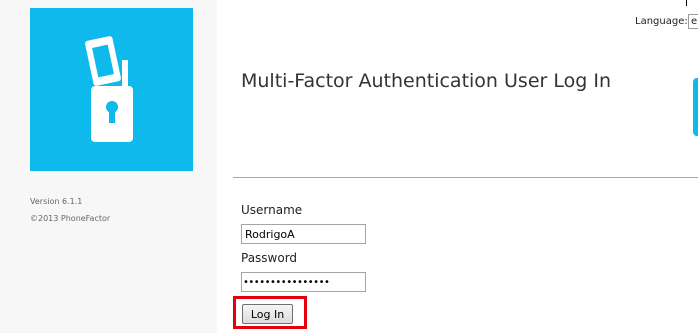  Describe the element at coordinates (70, 218) in the screenshot. I see `copyright-text: ©2013 PhoneFactor` at that location.